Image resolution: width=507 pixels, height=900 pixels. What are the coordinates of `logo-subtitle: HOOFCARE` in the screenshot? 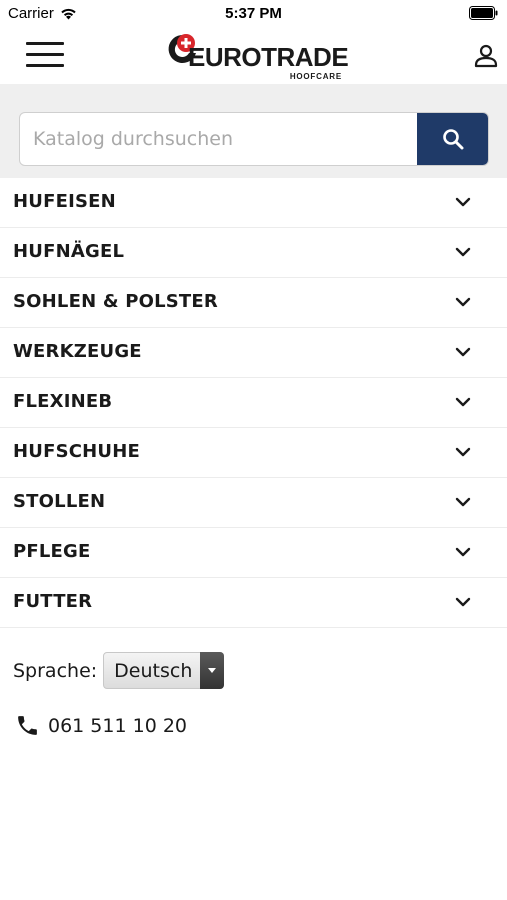 It's located at (315, 76).